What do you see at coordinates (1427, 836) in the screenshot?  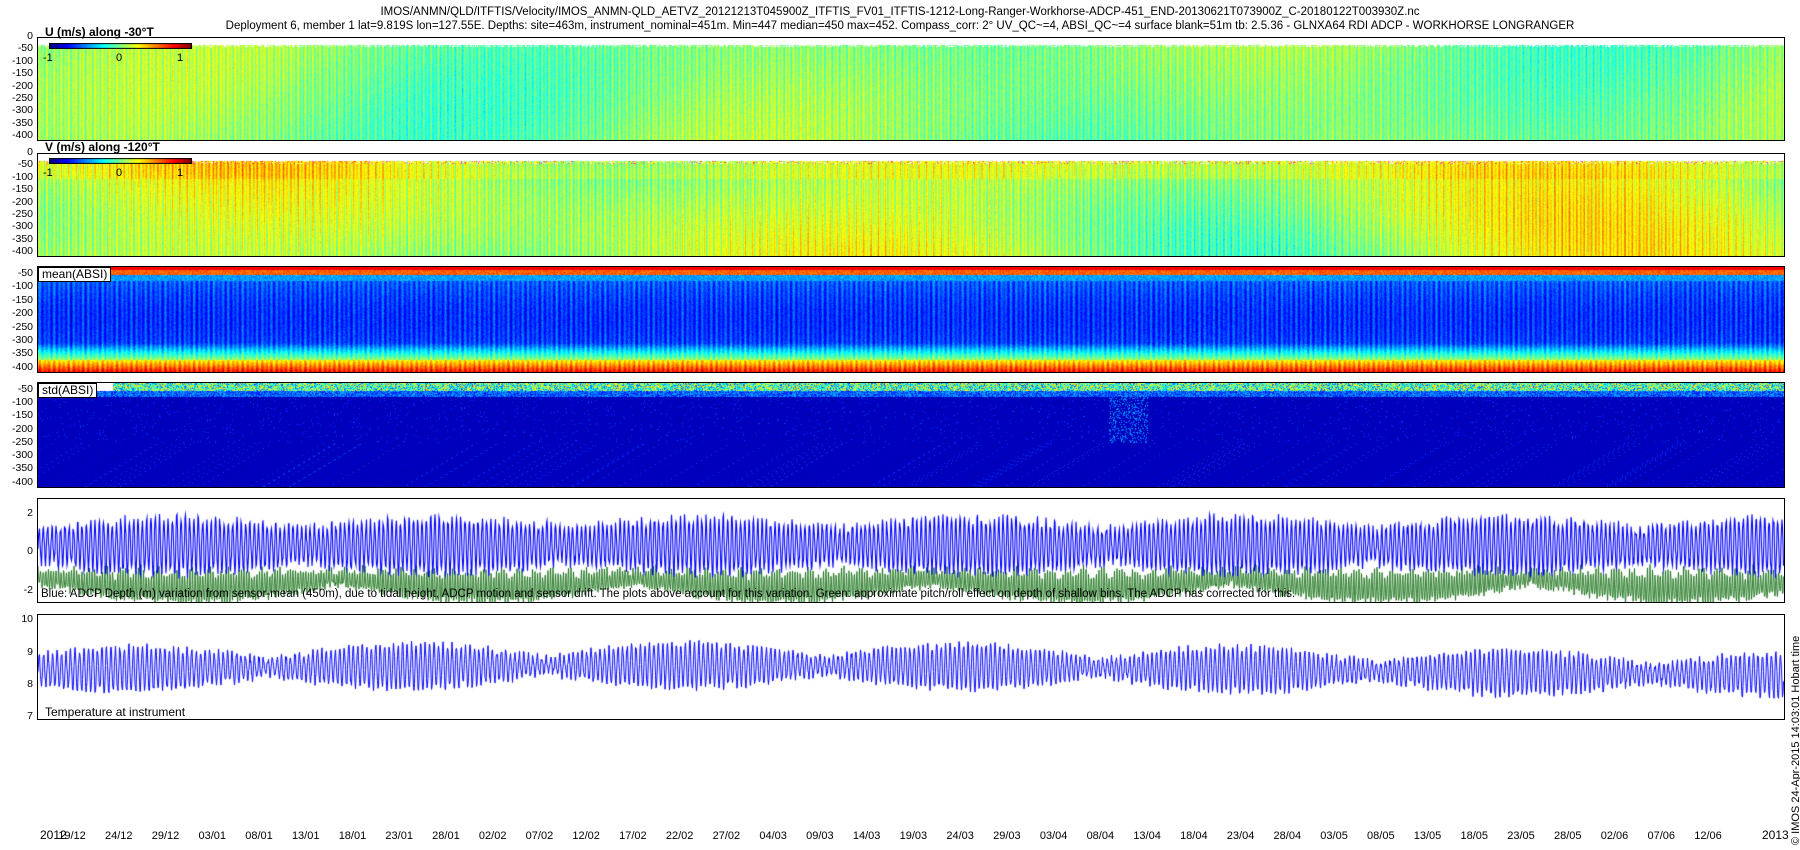 I see `x-tick-label: 13/05` at bounding box center [1427, 836].